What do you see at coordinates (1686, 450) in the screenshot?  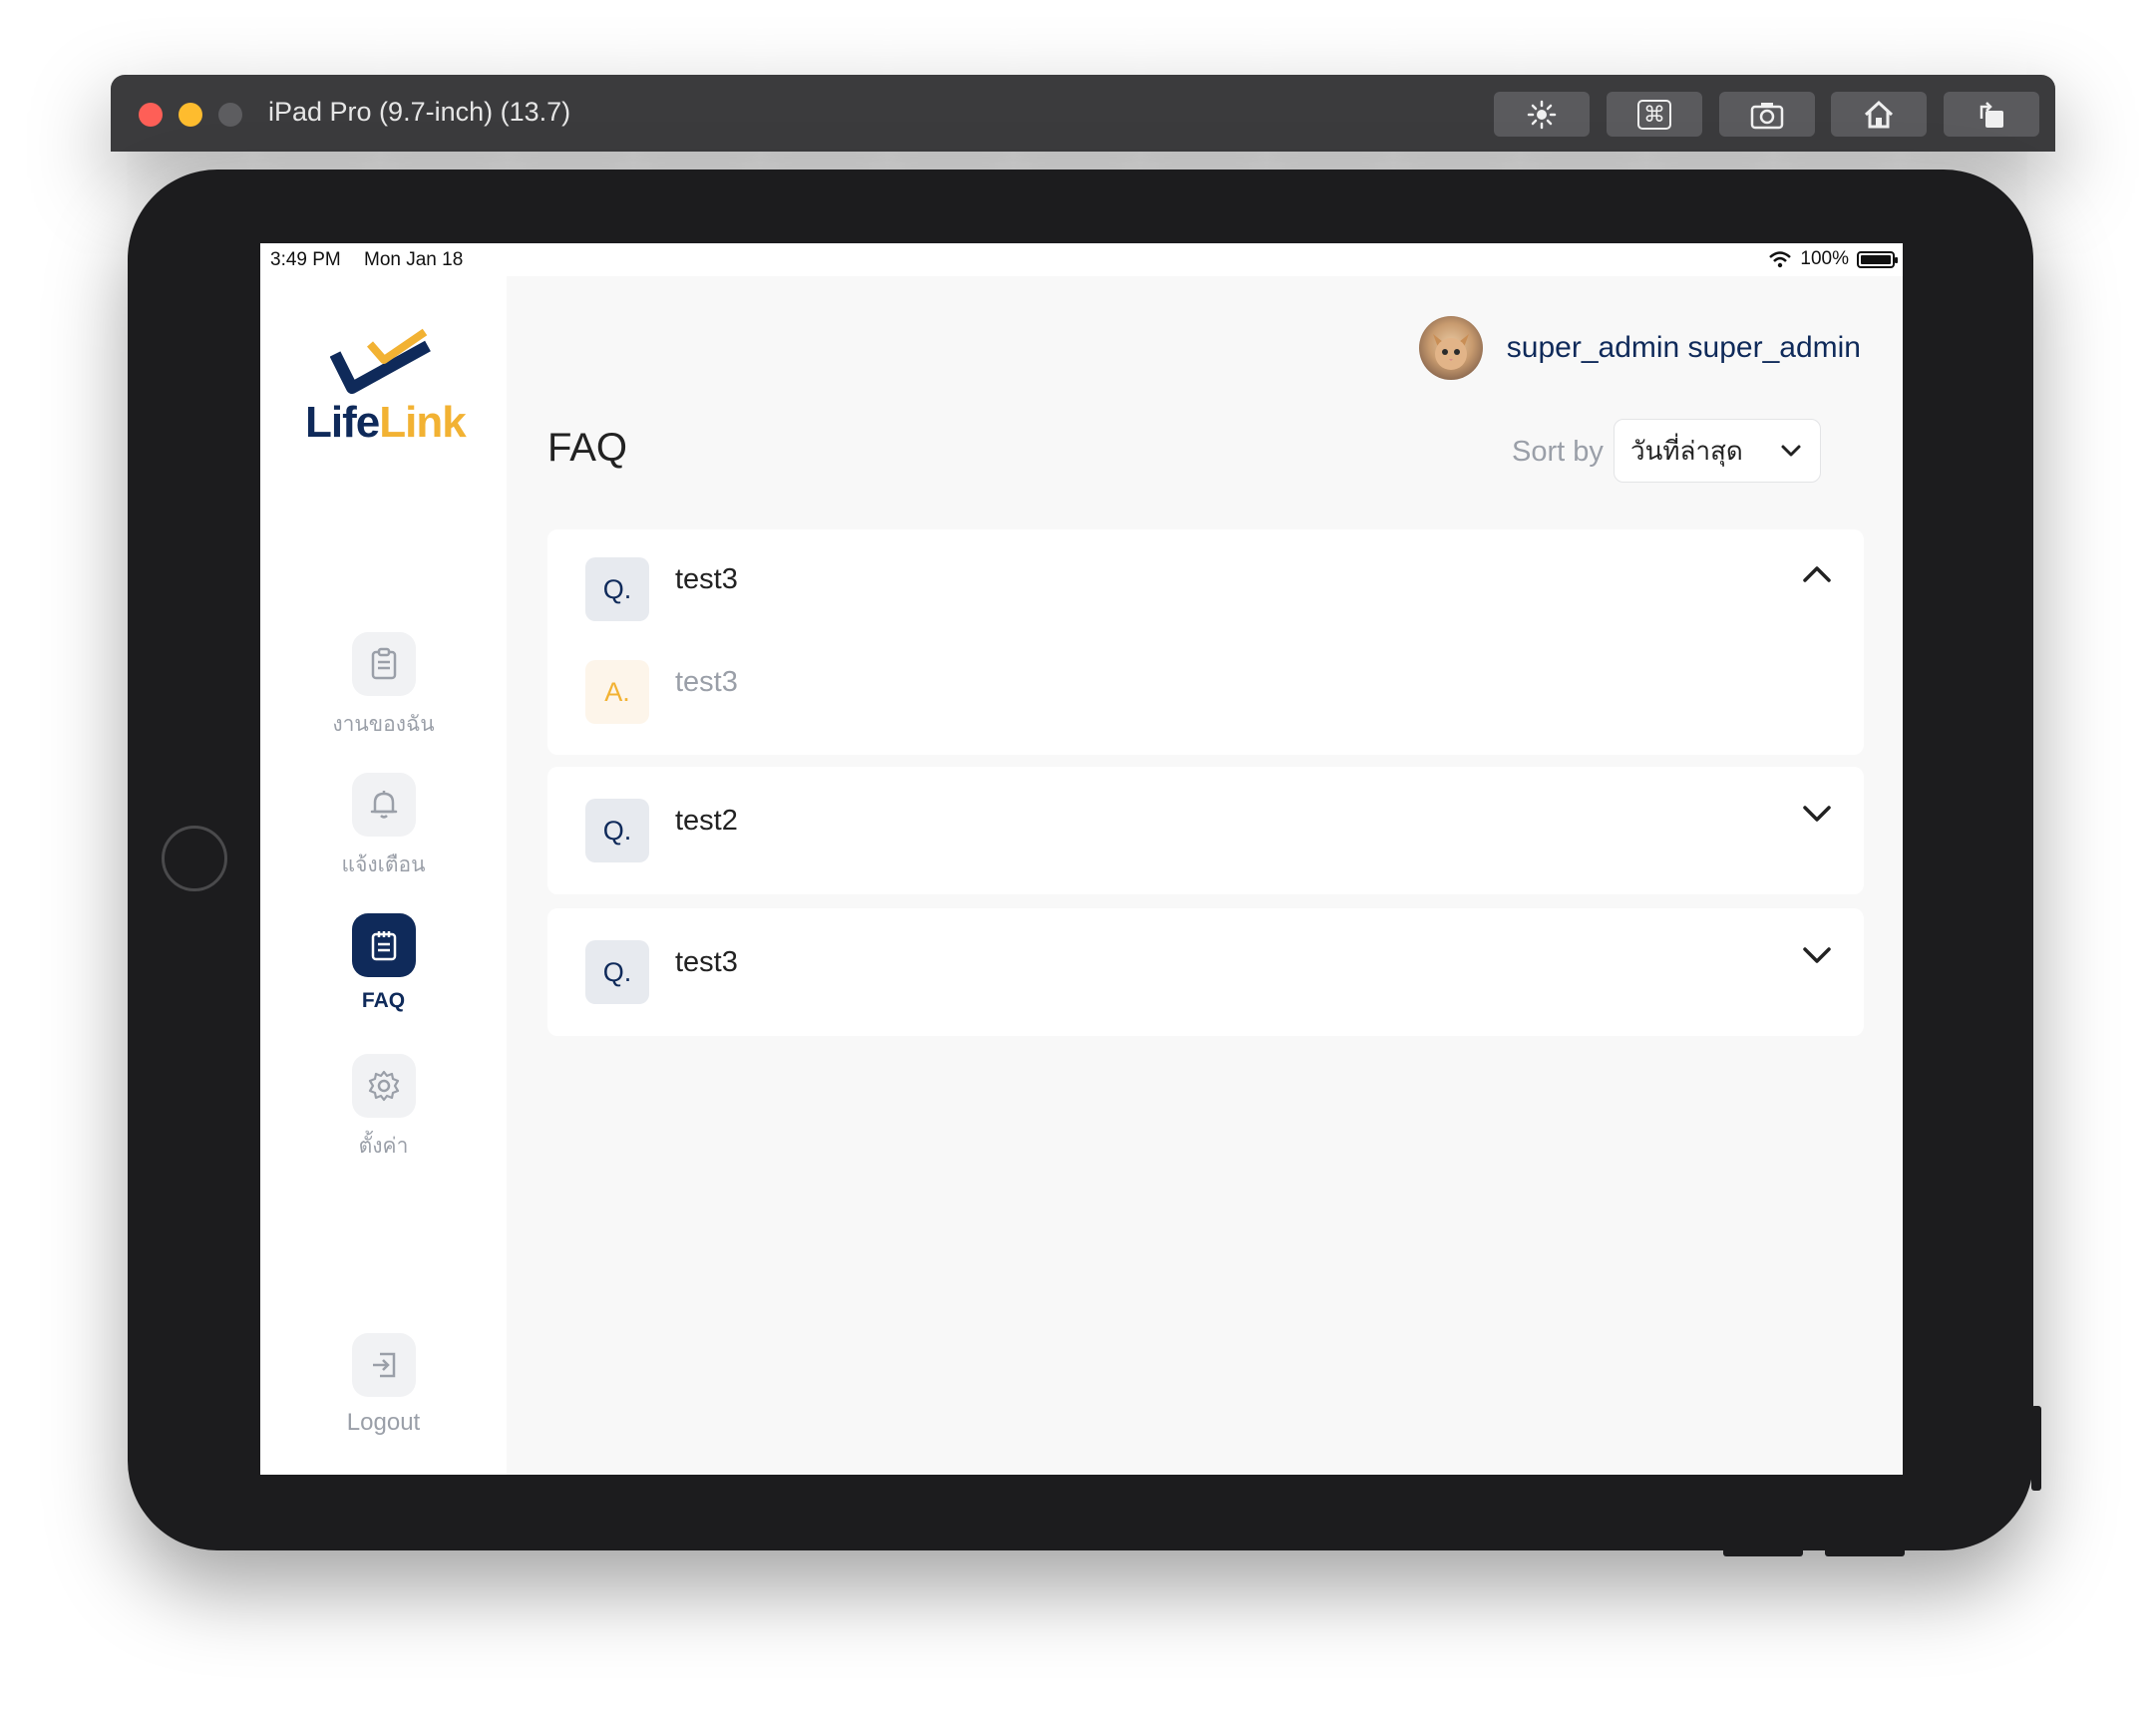 I see `sort-value: วันที่ล่าสุด` at bounding box center [1686, 450].